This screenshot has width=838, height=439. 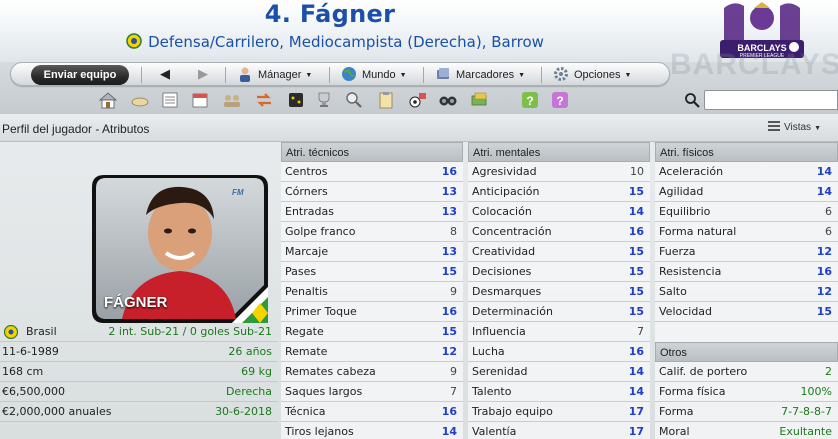 What do you see at coordinates (746, 430) in the screenshot?
I see `attribute-row: Moral Exultante` at bounding box center [746, 430].